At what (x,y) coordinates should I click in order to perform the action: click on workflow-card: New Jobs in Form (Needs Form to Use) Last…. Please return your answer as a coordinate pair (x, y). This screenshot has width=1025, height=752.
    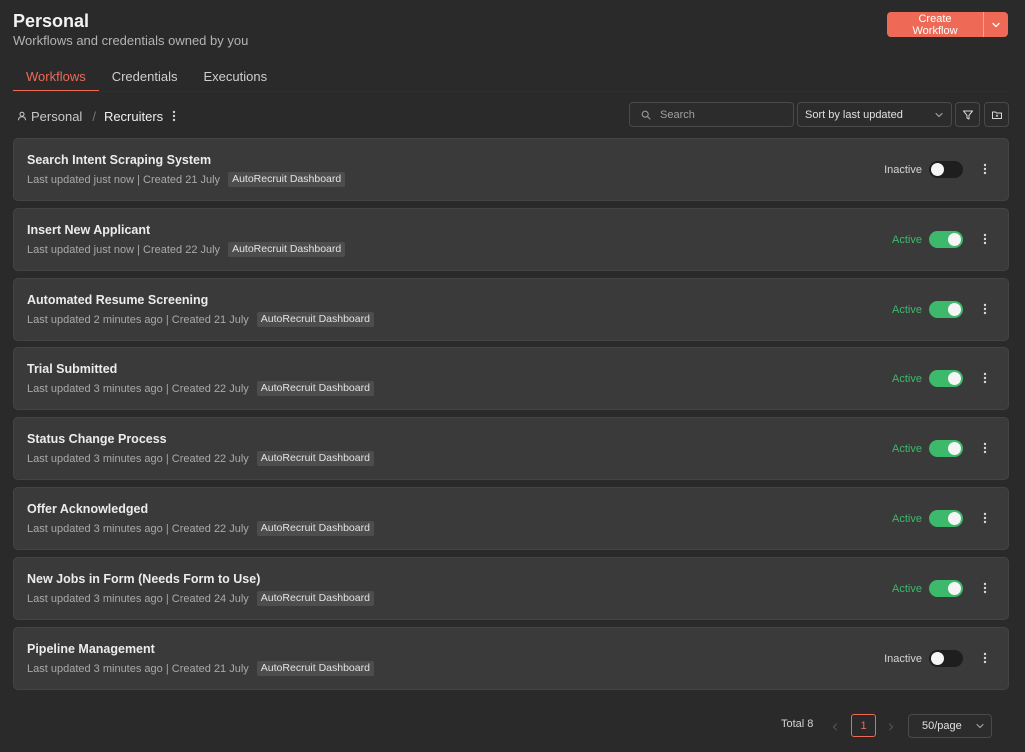
    Looking at the image, I should click on (511, 588).